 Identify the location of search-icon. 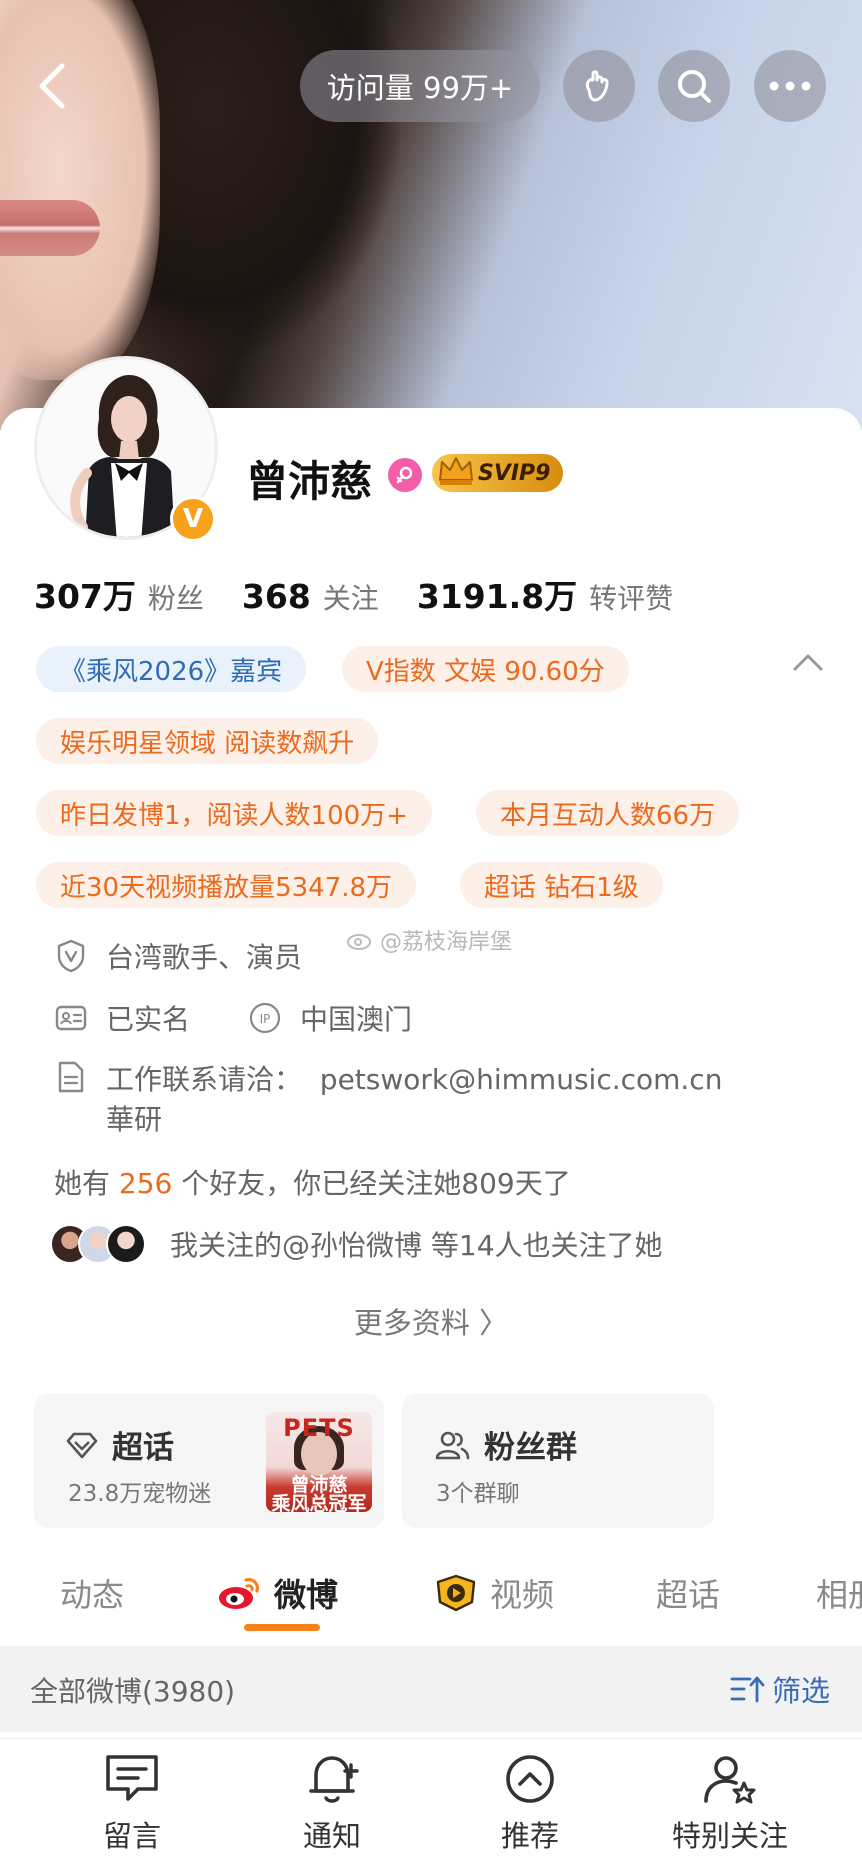
(694, 86).